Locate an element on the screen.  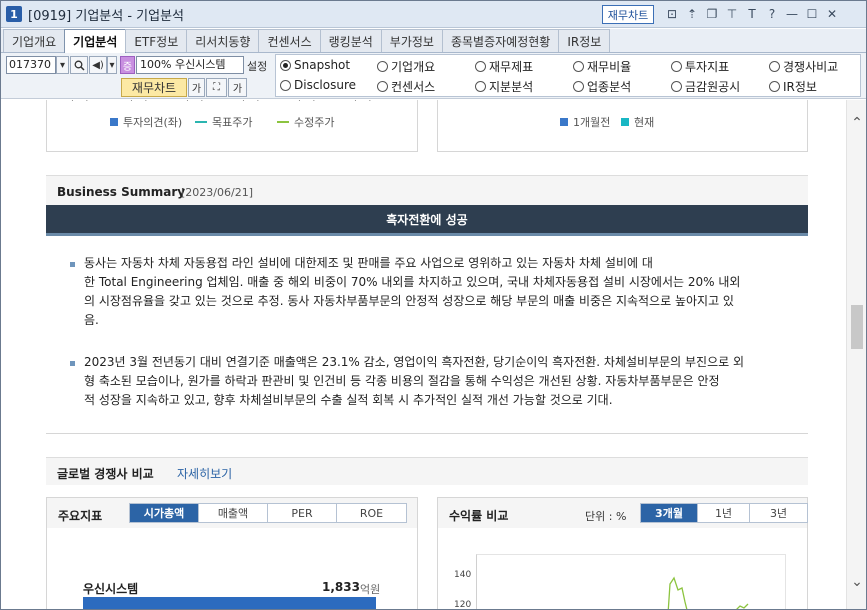
font-size-icon: 가 is located at coordinates (196, 87).